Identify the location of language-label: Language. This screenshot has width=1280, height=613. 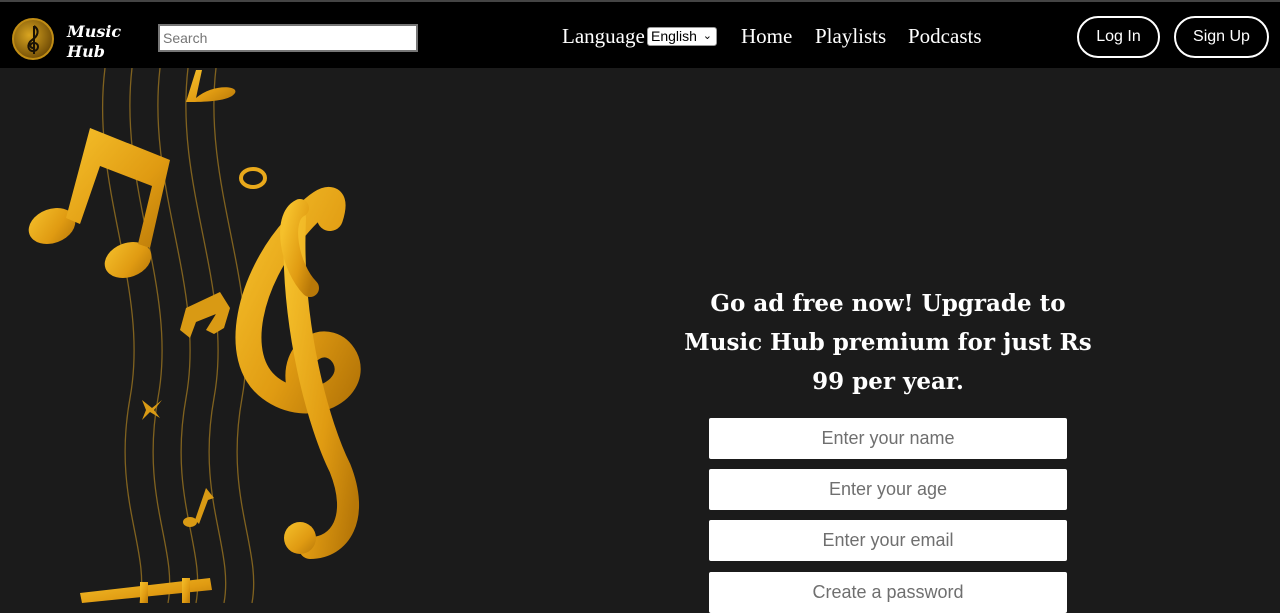
(603, 36).